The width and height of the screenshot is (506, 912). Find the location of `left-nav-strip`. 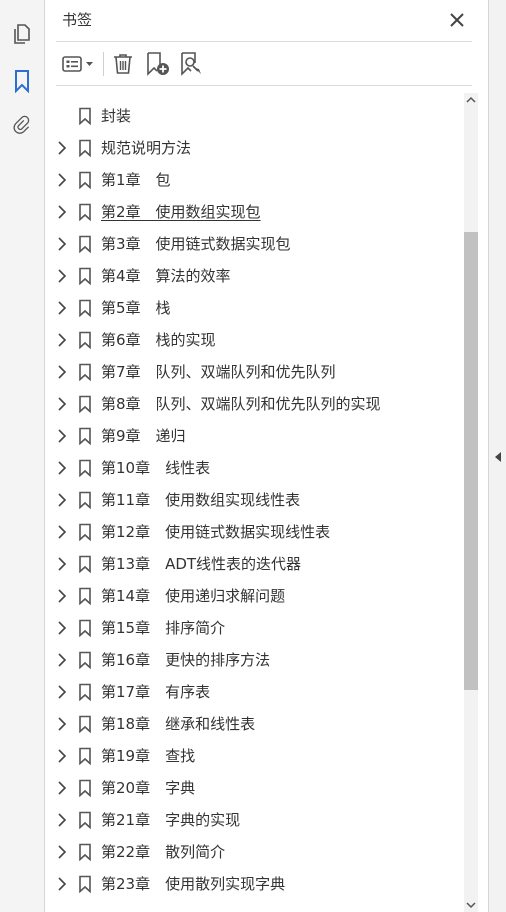

left-nav-strip is located at coordinates (22, 456).